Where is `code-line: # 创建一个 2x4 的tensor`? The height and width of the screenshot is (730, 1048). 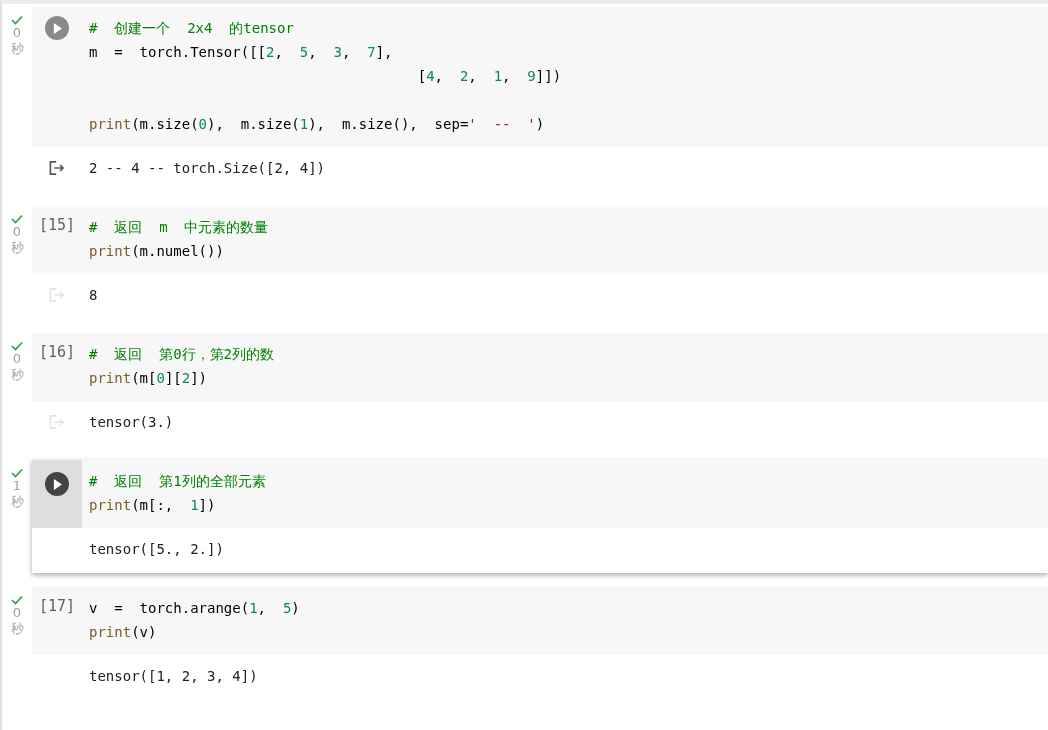
code-line: # 创建一个 2x4 的tensor is located at coordinates (192, 28).